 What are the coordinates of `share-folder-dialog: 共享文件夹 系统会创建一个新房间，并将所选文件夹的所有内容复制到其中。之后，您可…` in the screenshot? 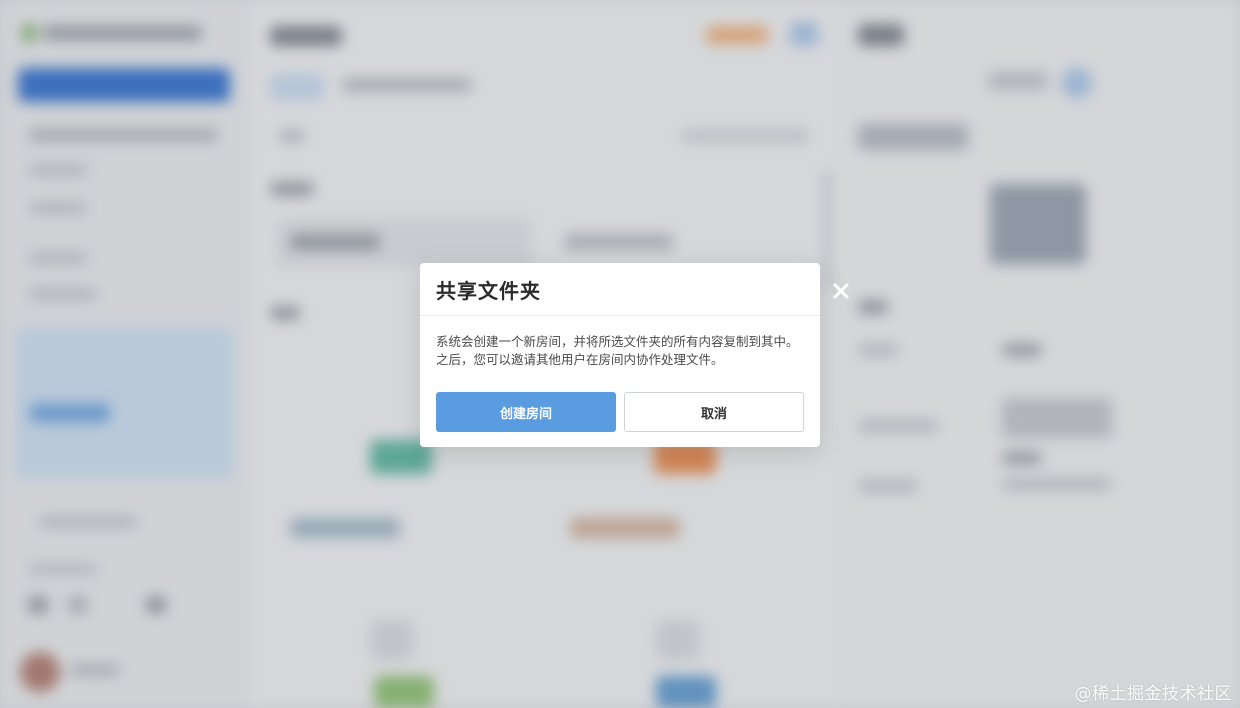 It's located at (620, 355).